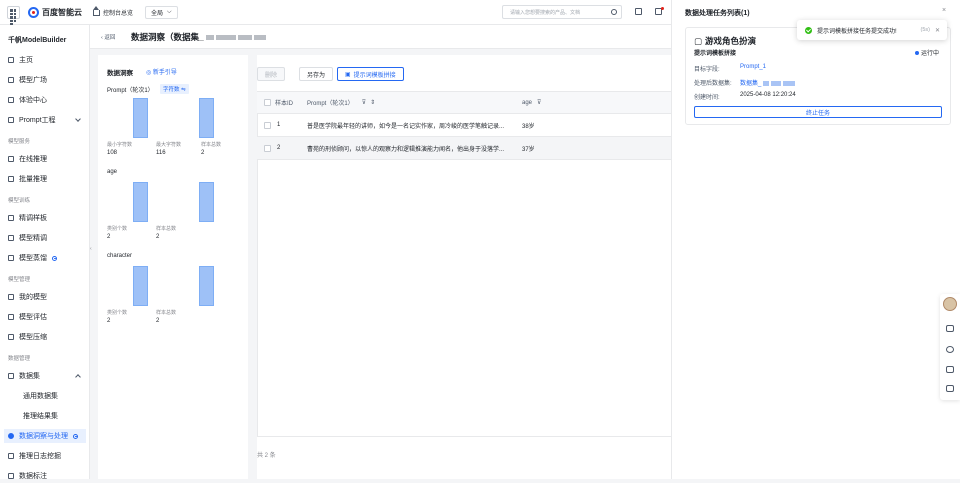 Image resolution: width=960 pixels, height=483 pixels. I want to click on sidebar-item-label: 推理结果集, so click(40, 416).